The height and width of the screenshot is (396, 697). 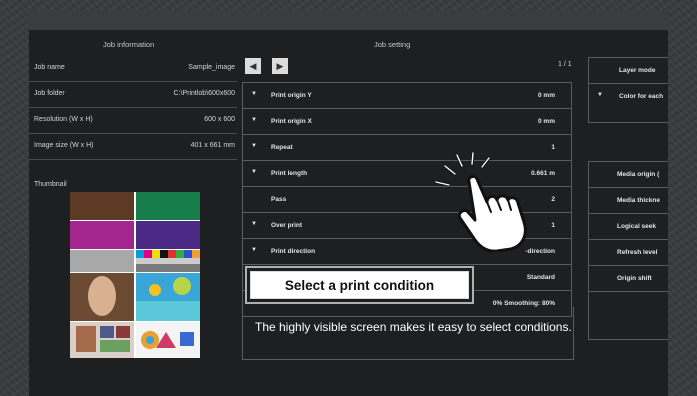 What do you see at coordinates (211, 67) in the screenshot?
I see `info-value: Sample_image` at bounding box center [211, 67].